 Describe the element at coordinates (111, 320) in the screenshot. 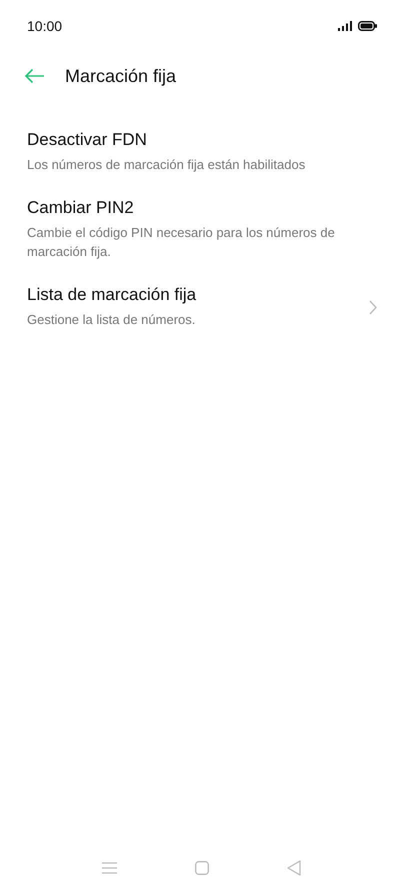

I see `item-description: Gestione la lista de números.` at that location.